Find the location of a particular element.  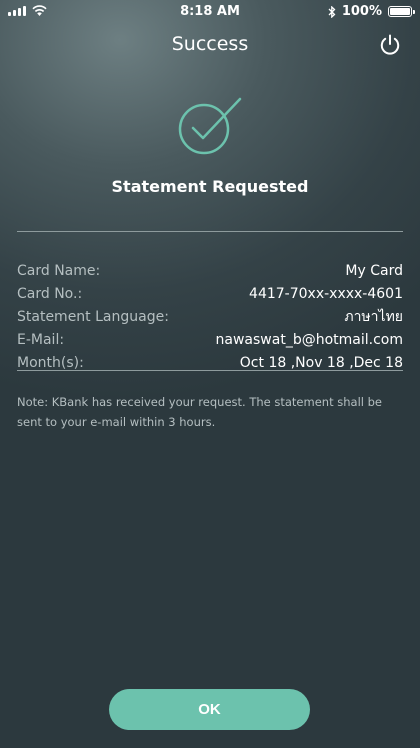

ok-button: OK is located at coordinates (209, 709).